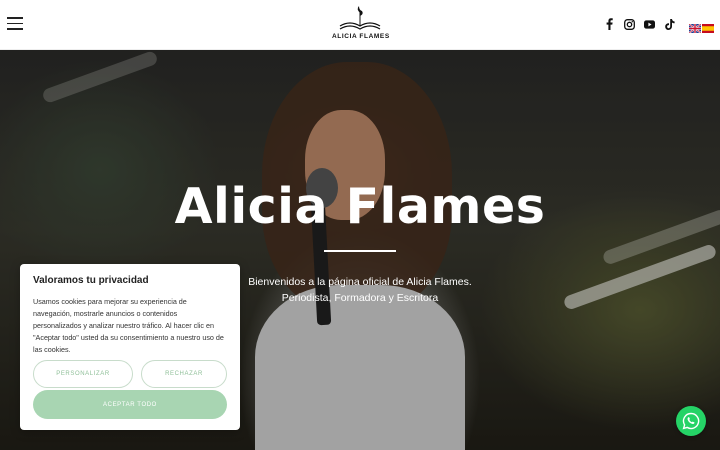 This screenshot has width=720, height=450. What do you see at coordinates (360, 18) in the screenshot?
I see `book-flame-icon` at bounding box center [360, 18].